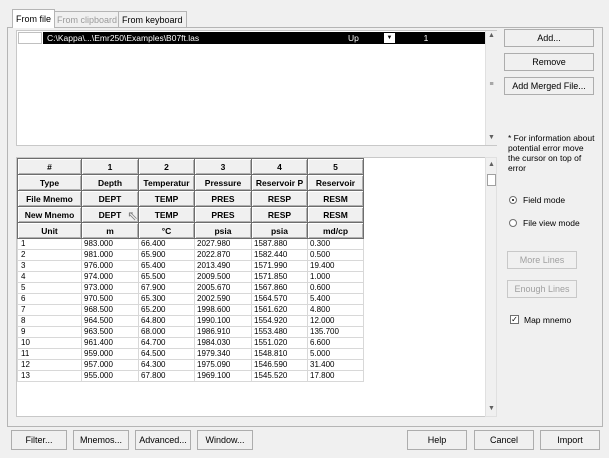 The image size is (609, 458). Describe the element at coordinates (223, 182) in the screenshot. I see `column-type-cell: Pressure` at that location.